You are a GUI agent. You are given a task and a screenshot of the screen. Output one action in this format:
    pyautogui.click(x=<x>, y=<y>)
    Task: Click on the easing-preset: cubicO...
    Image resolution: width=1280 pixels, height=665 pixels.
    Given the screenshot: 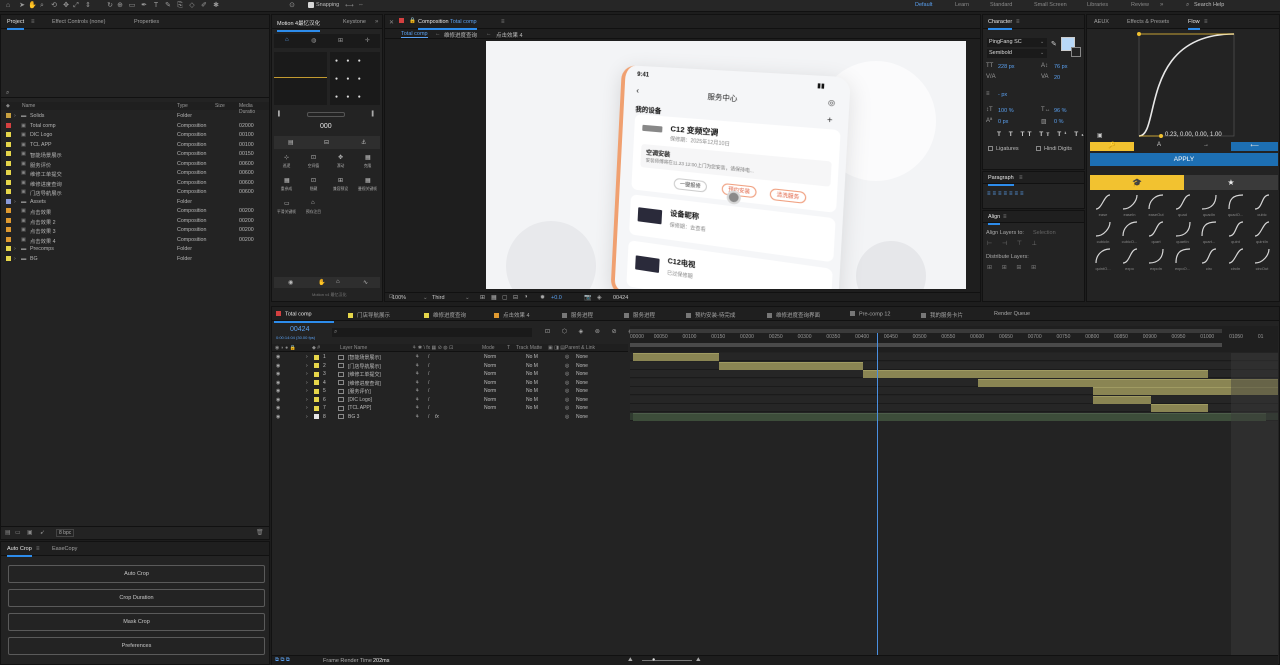 What is the action you would take?
    pyautogui.click(x=1130, y=233)
    